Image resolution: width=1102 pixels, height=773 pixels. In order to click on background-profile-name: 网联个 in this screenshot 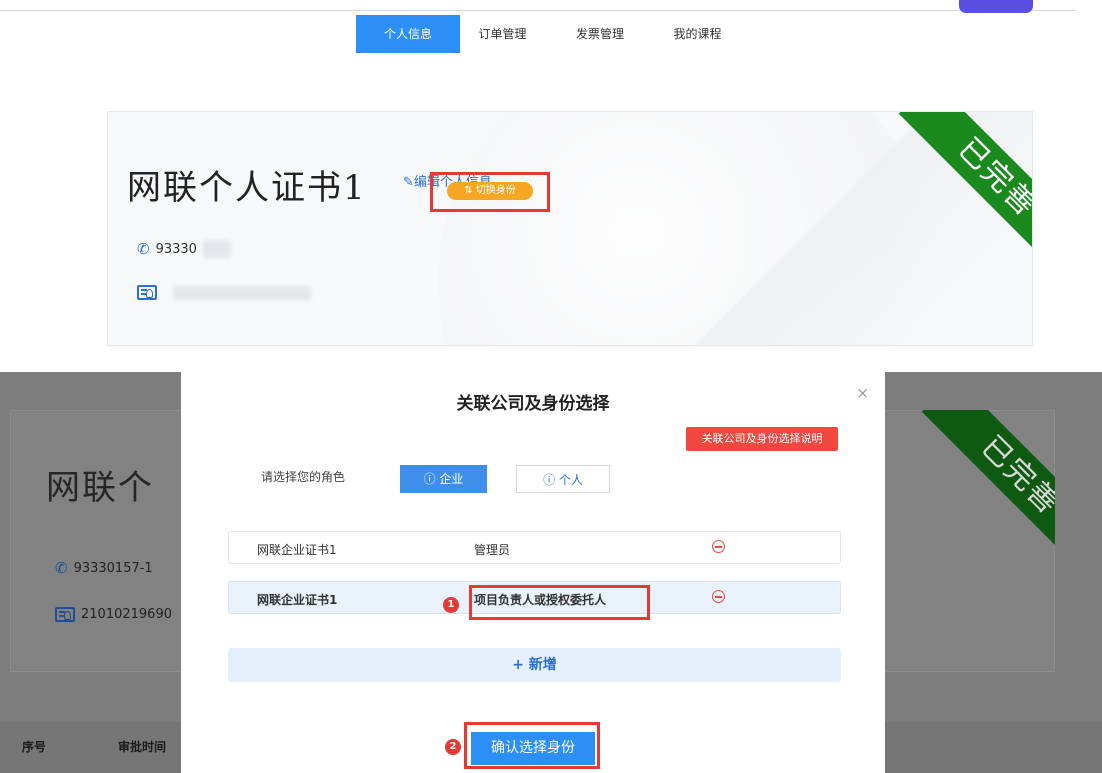, I will do `click(100, 488)`.